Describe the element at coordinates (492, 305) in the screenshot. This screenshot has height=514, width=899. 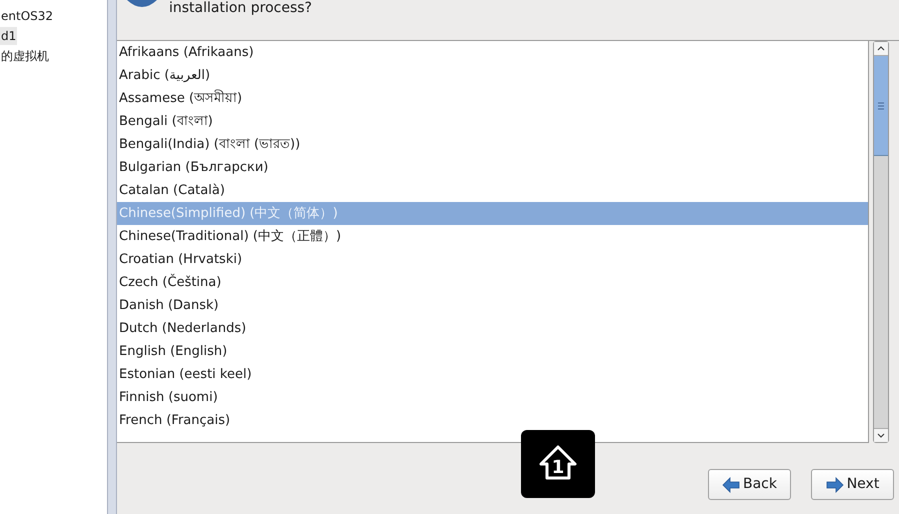
I see `language-item: Danish (Dansk)` at that location.